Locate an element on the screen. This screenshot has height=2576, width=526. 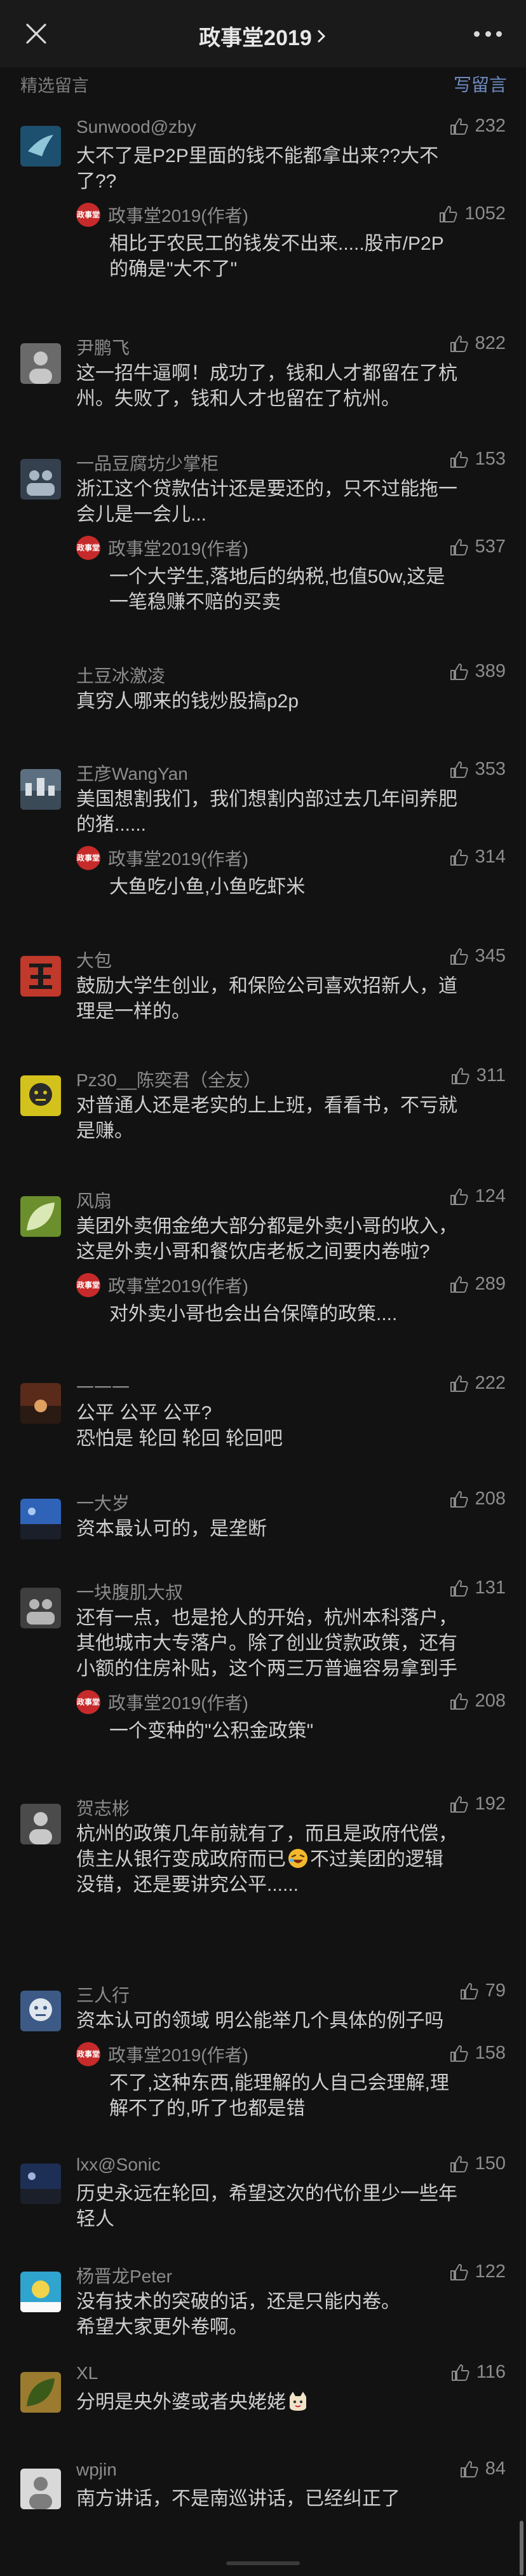
like-button: 822 is located at coordinates (477, 343).